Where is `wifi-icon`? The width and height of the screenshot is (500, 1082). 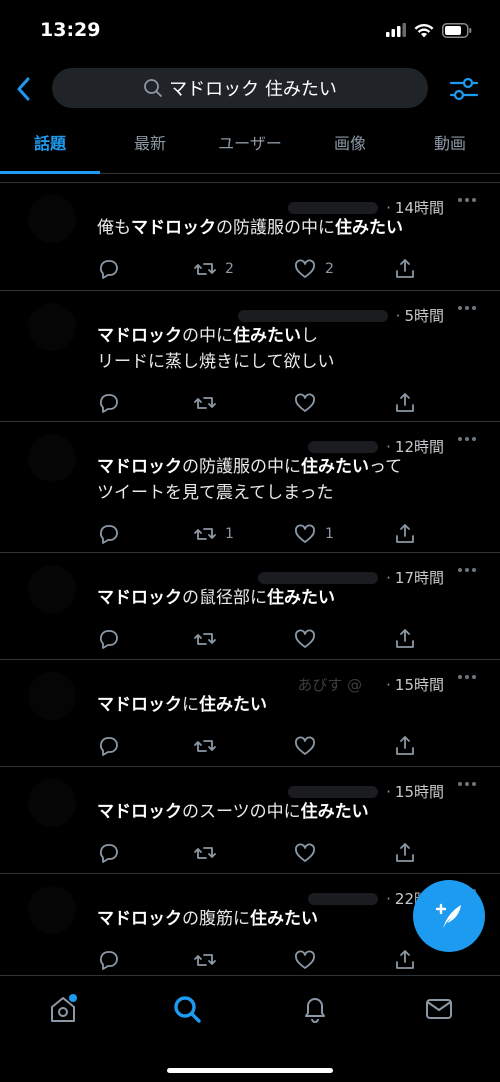
wifi-icon is located at coordinates (424, 30).